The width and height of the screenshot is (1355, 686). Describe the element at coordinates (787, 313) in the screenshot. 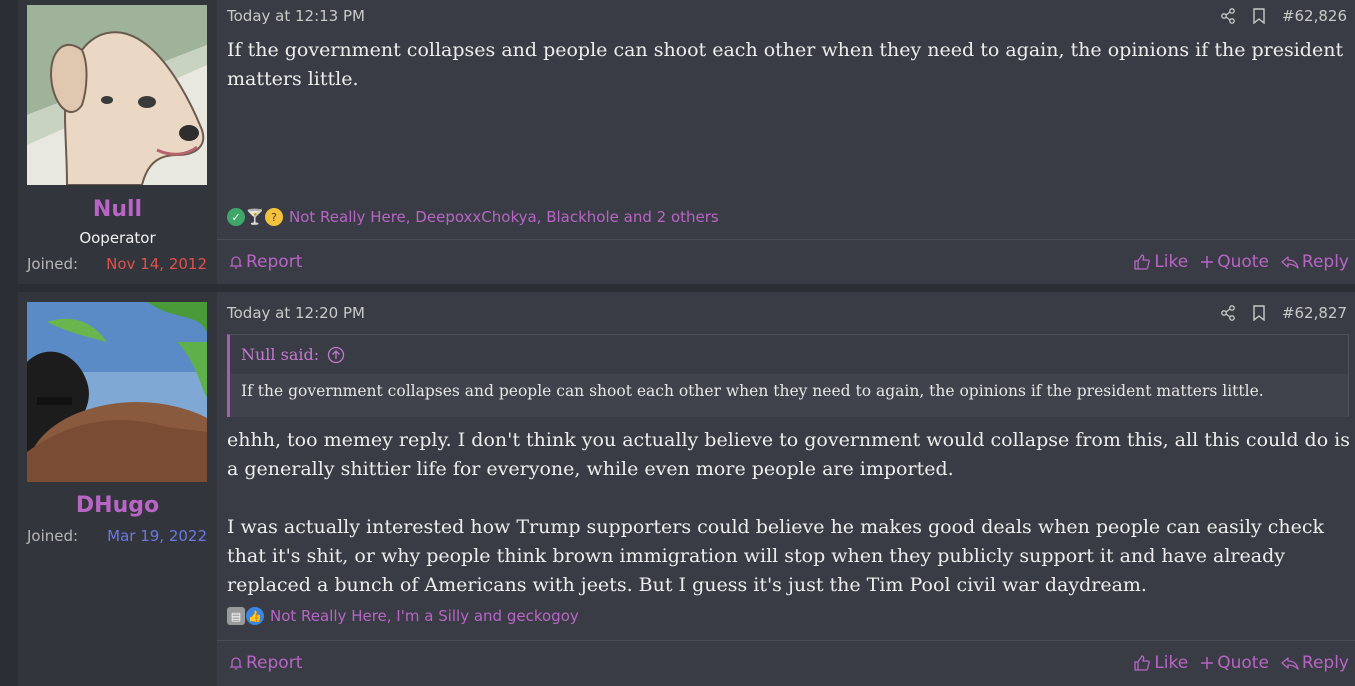

I see `post-meta: Today at 12:20 PM #62,827` at that location.